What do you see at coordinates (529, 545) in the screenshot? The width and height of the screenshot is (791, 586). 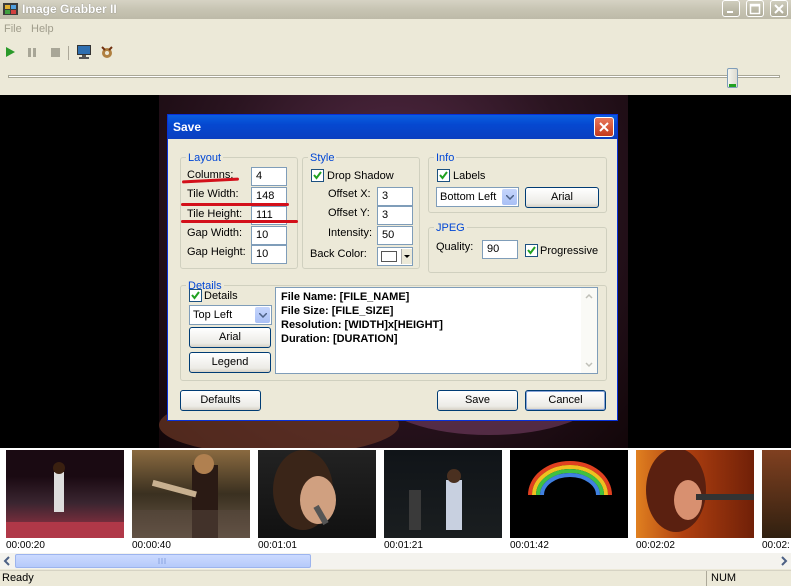 I see `thumbnail-time: 00:01:42` at bounding box center [529, 545].